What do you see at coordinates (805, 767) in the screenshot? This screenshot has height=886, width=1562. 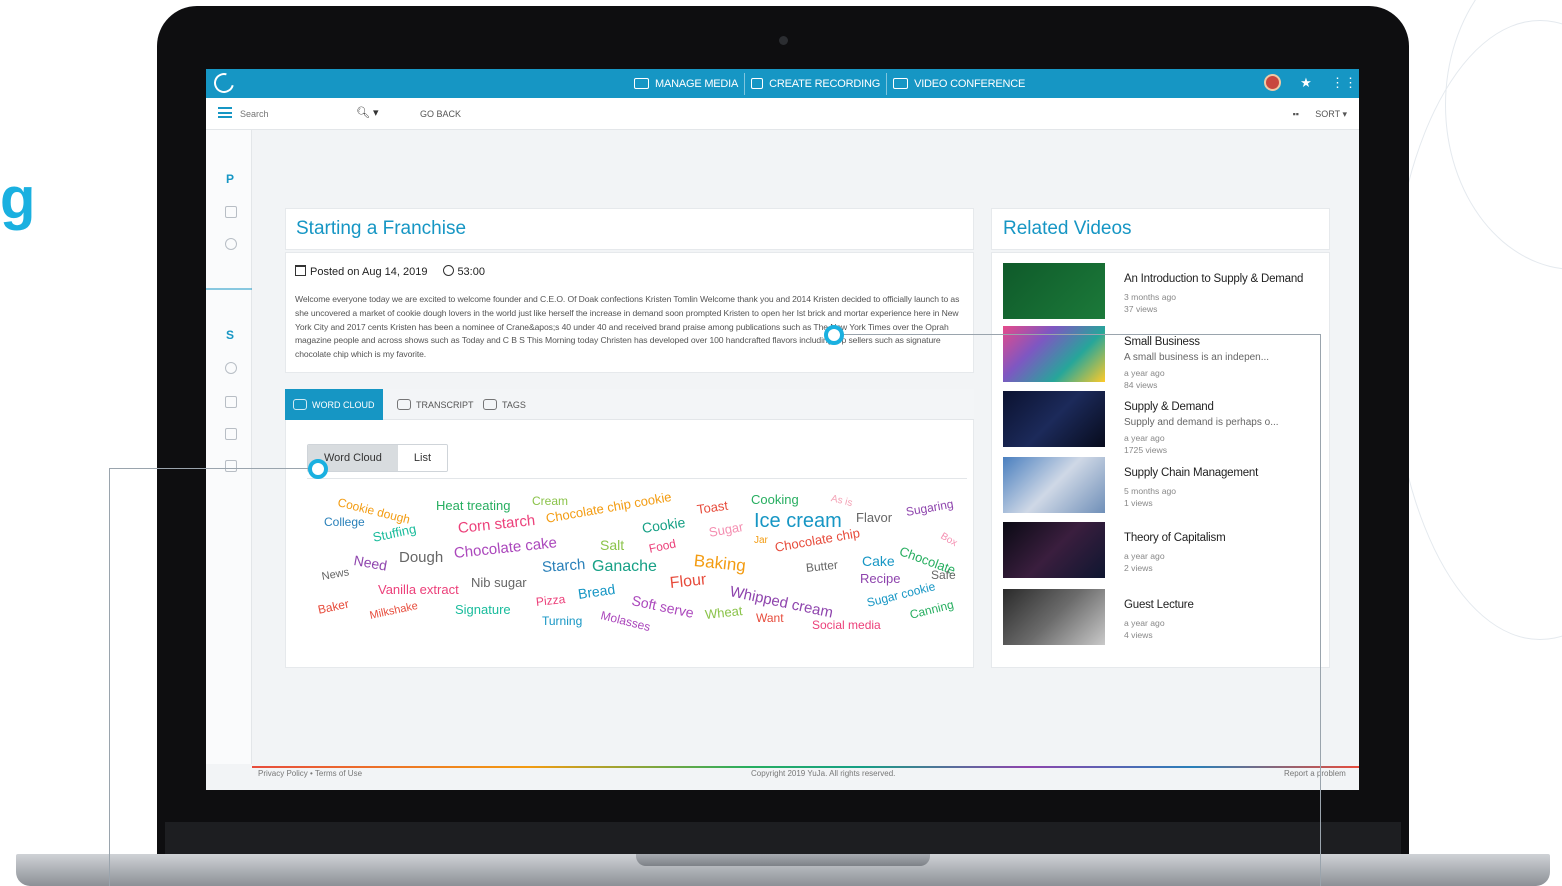 I see `footer-color-bar` at bounding box center [805, 767].